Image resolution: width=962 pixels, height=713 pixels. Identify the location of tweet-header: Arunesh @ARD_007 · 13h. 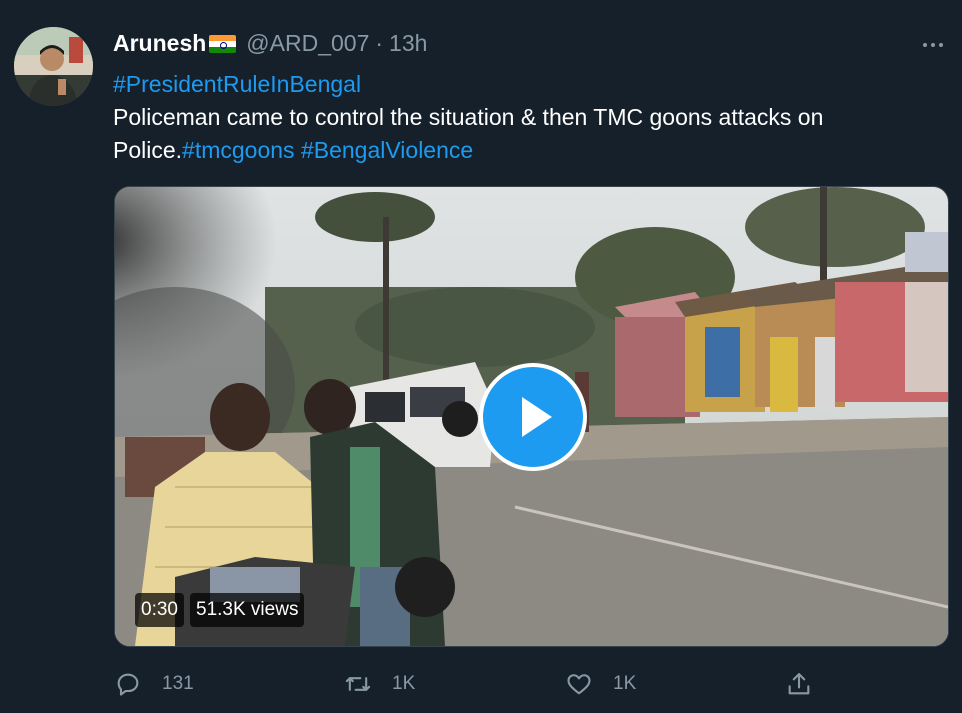
(270, 43).